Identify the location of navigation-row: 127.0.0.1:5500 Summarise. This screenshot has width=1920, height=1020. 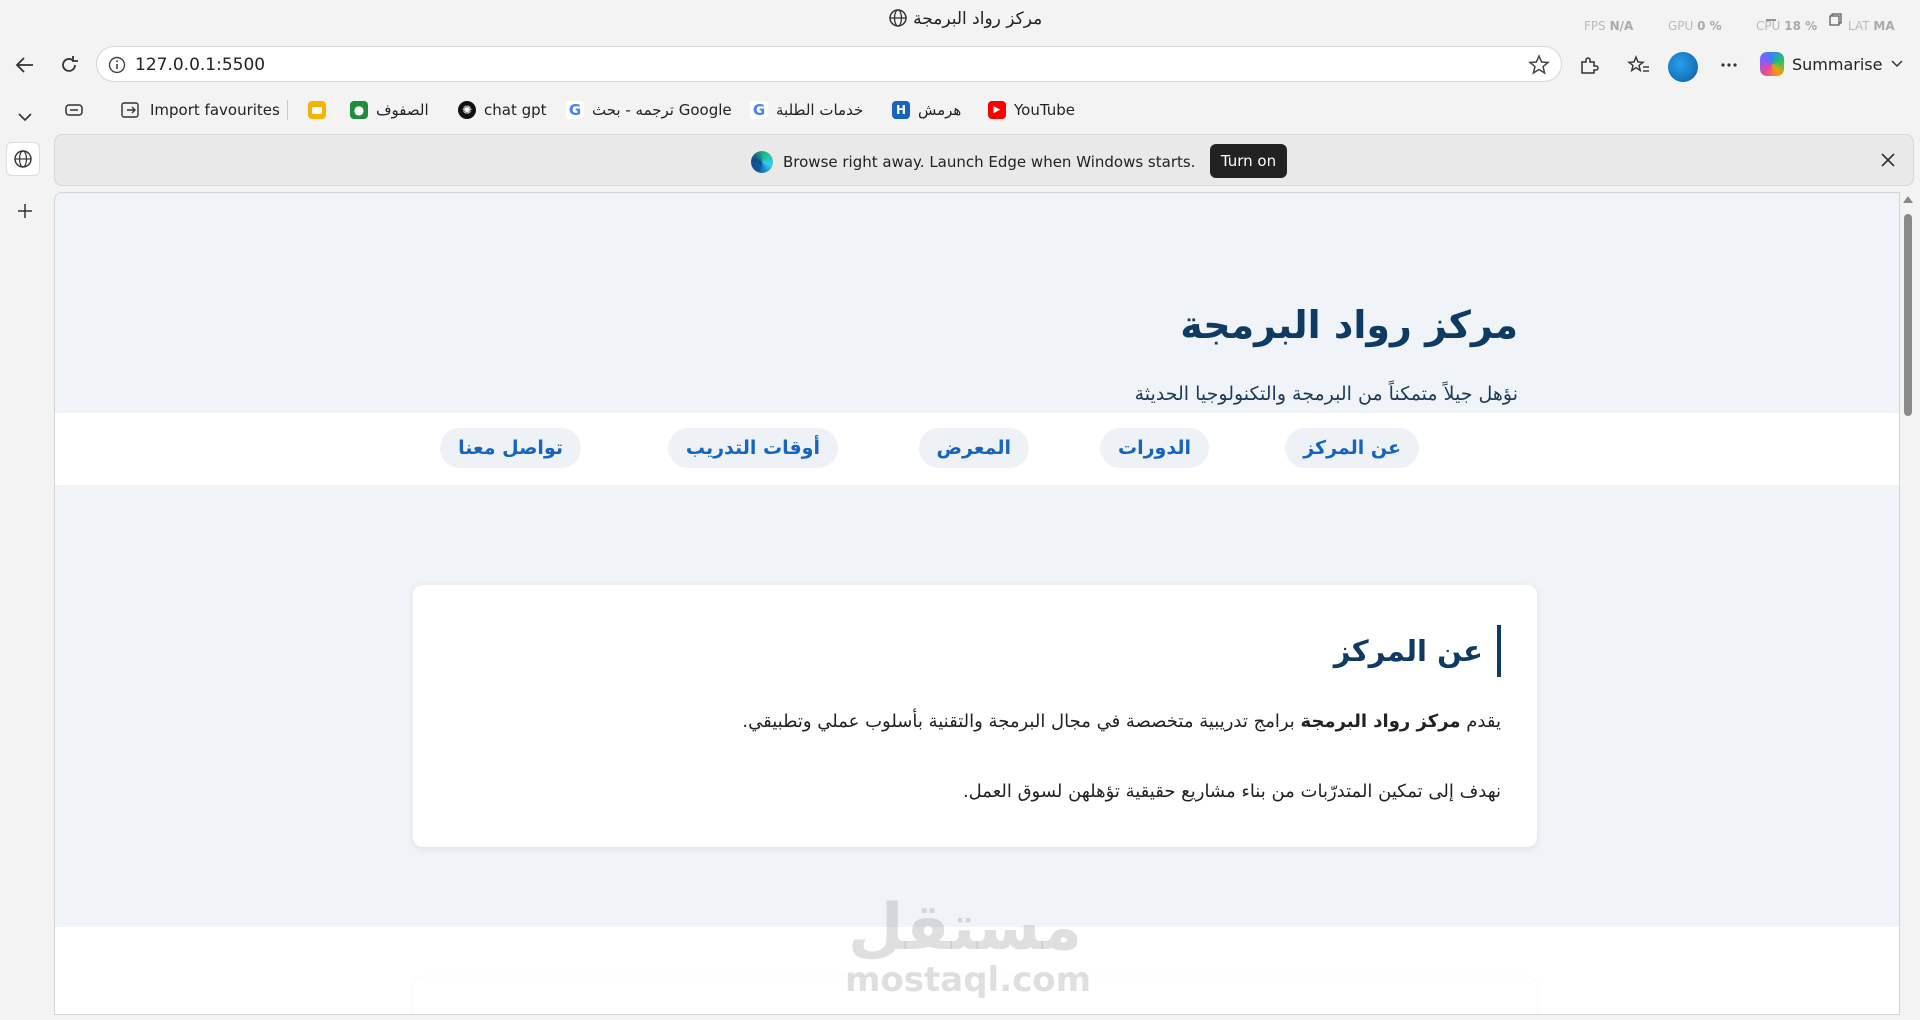
(960, 65).